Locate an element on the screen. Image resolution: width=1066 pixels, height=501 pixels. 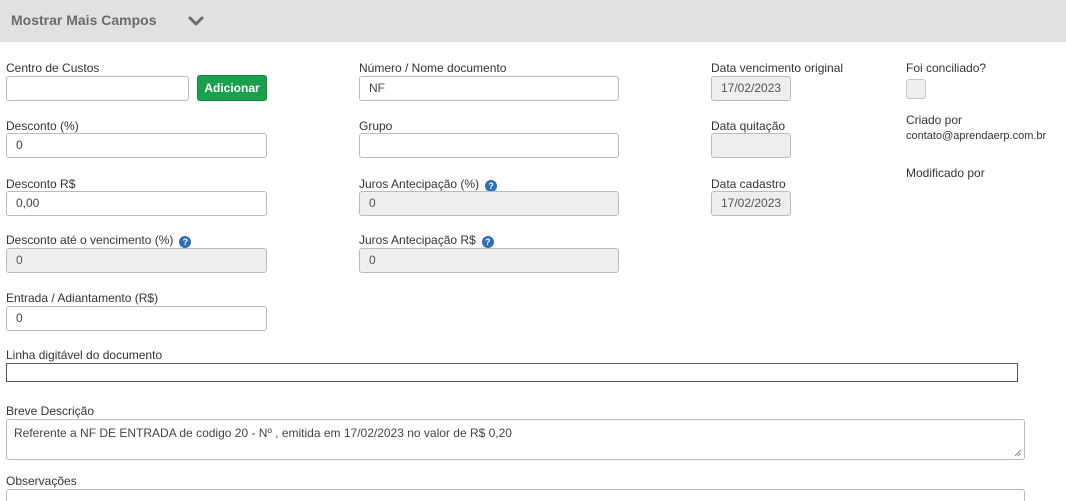
conciliado-label: Foi conciliado? is located at coordinates (946, 68).